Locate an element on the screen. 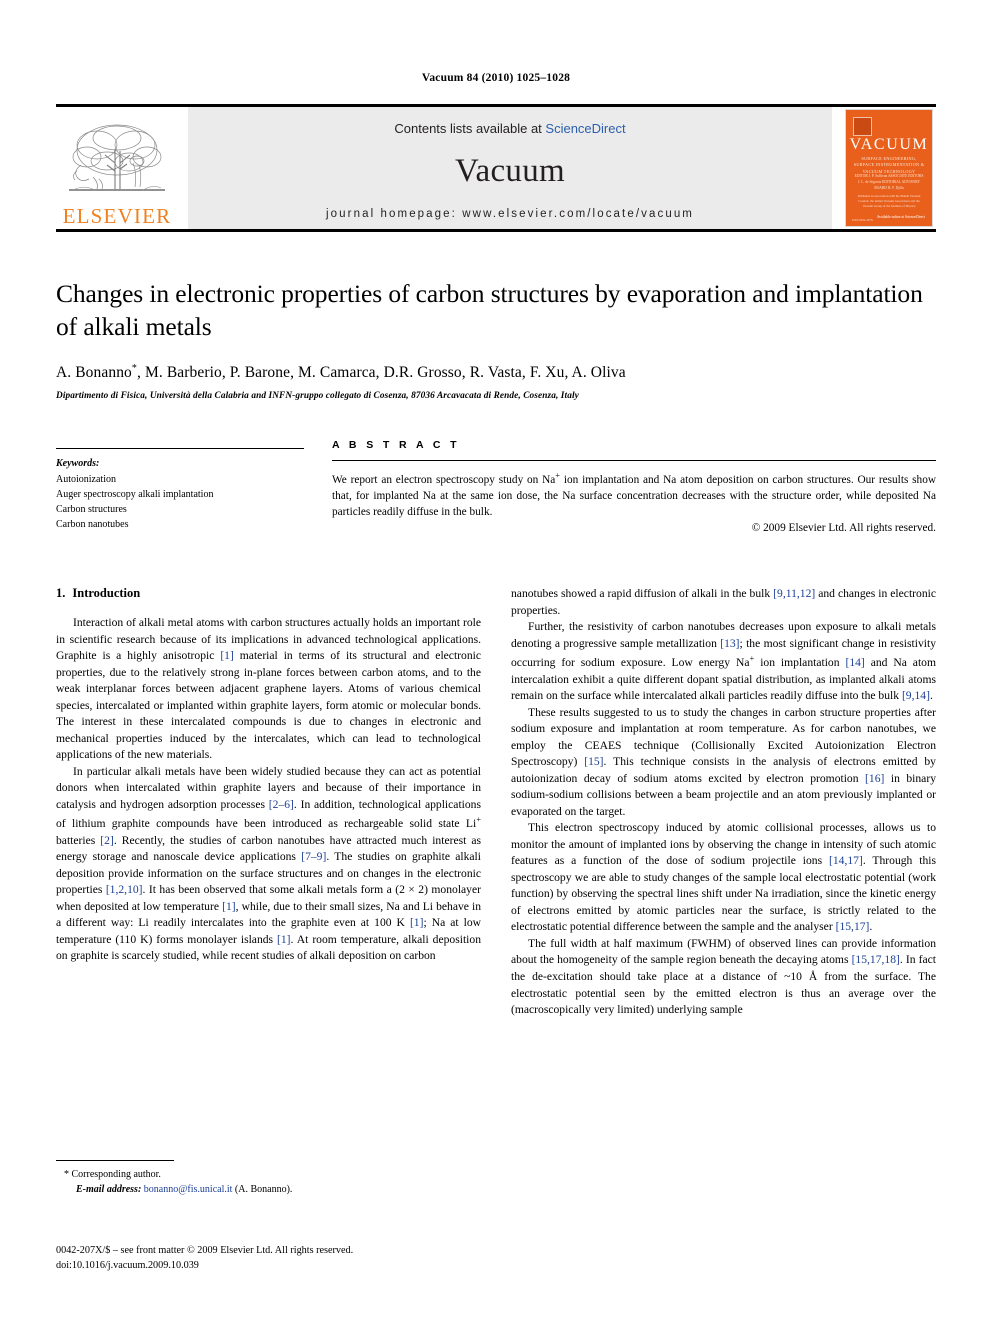 This screenshot has width=992, height=1323. citation-link: [15,17,18] is located at coordinates (876, 959).